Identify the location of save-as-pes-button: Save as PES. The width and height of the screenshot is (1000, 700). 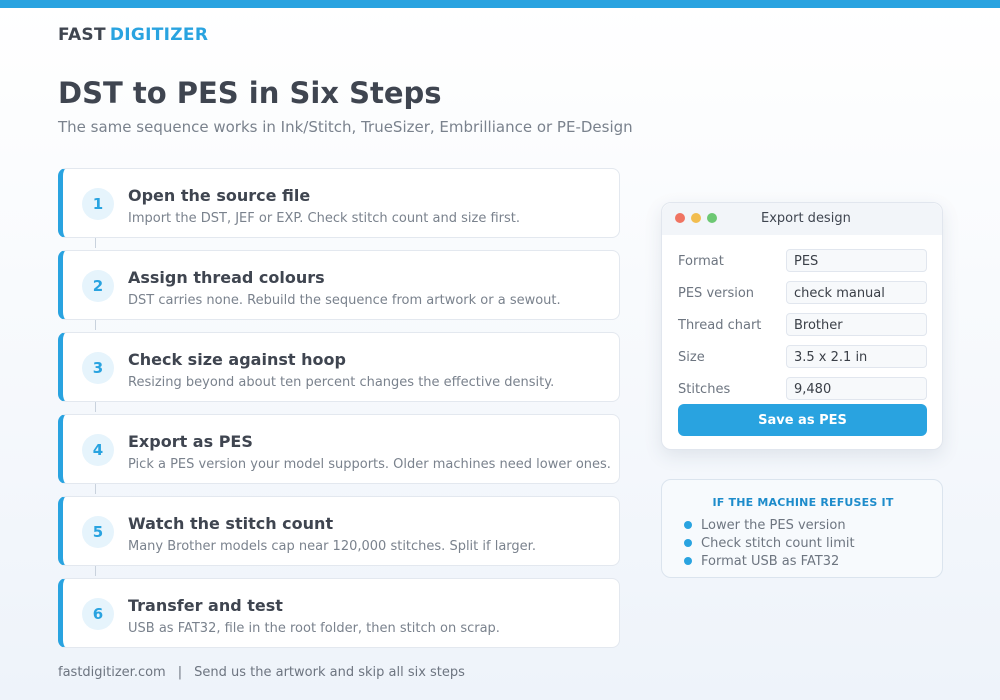
(802, 420).